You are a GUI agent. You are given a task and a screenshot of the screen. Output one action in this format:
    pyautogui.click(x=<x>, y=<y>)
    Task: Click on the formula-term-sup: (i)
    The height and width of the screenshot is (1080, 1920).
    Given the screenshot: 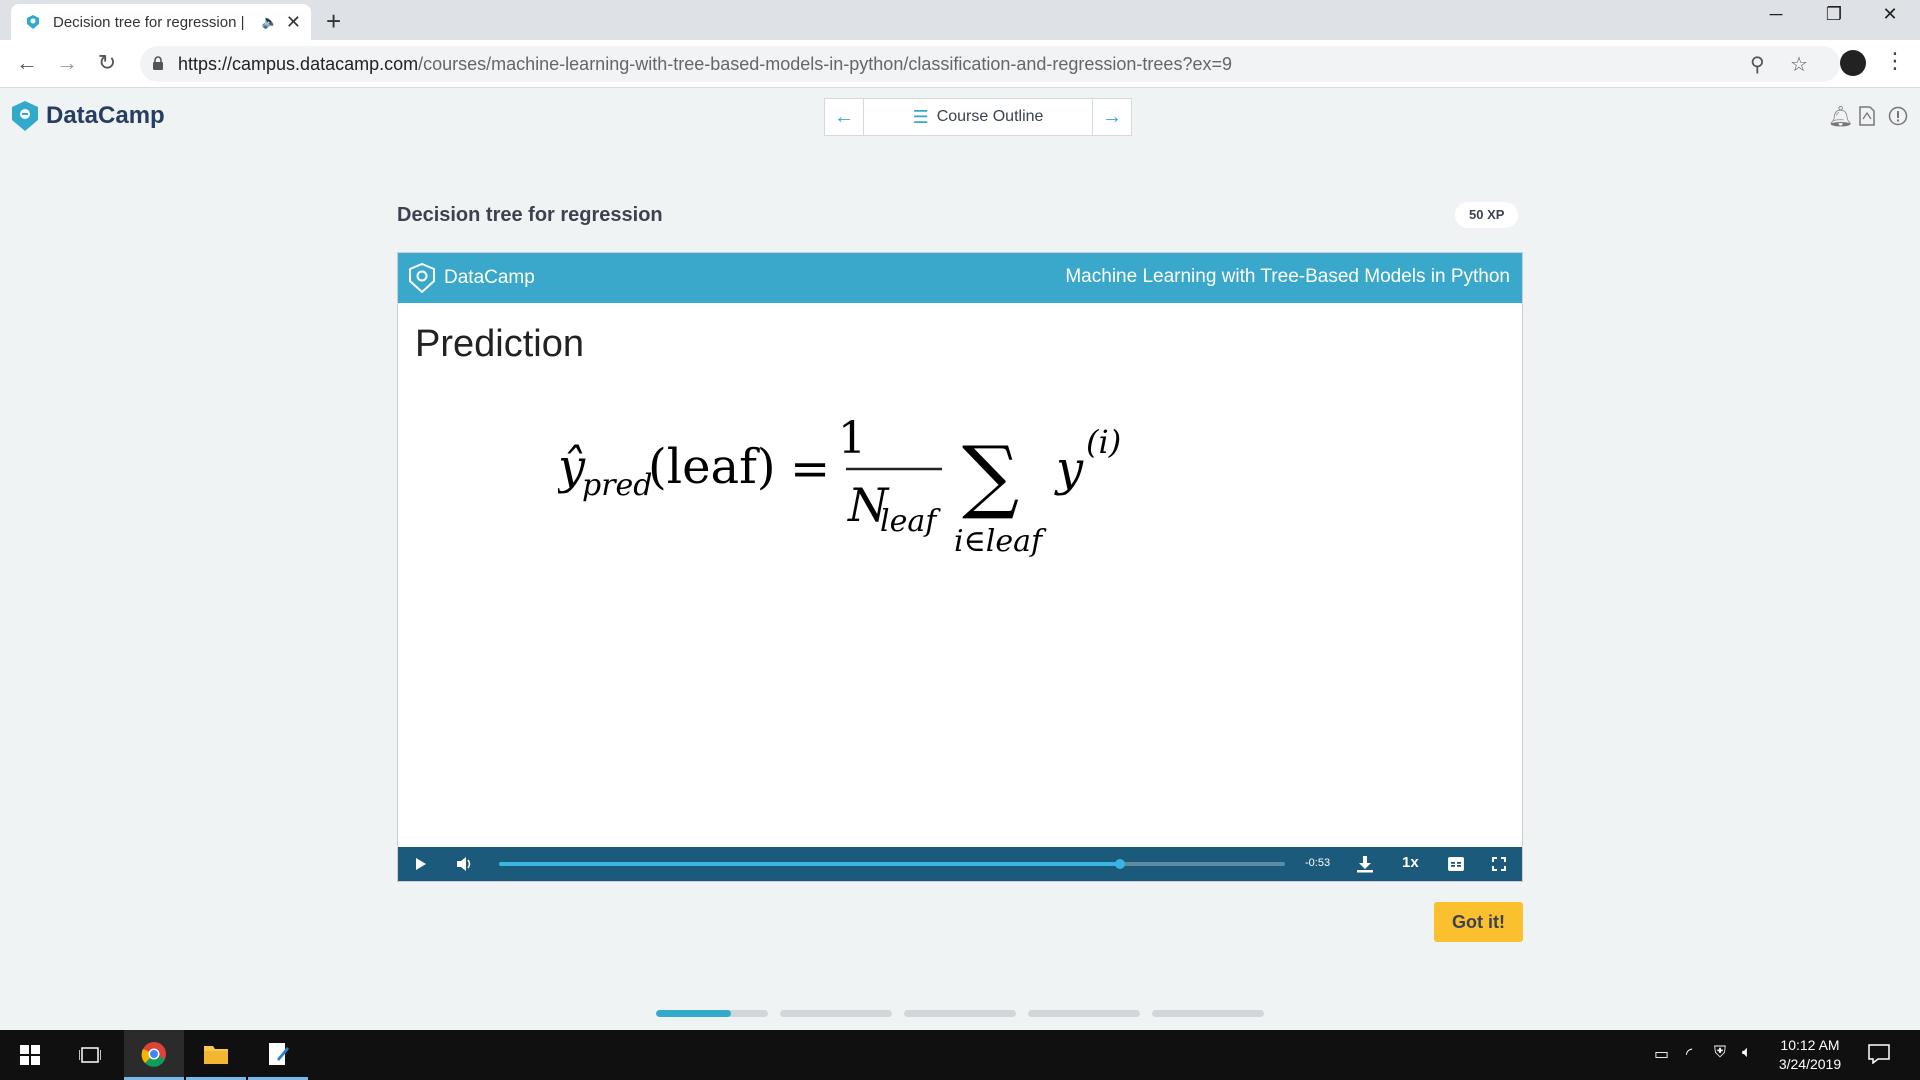 What is the action you would take?
    pyautogui.click(x=1103, y=442)
    